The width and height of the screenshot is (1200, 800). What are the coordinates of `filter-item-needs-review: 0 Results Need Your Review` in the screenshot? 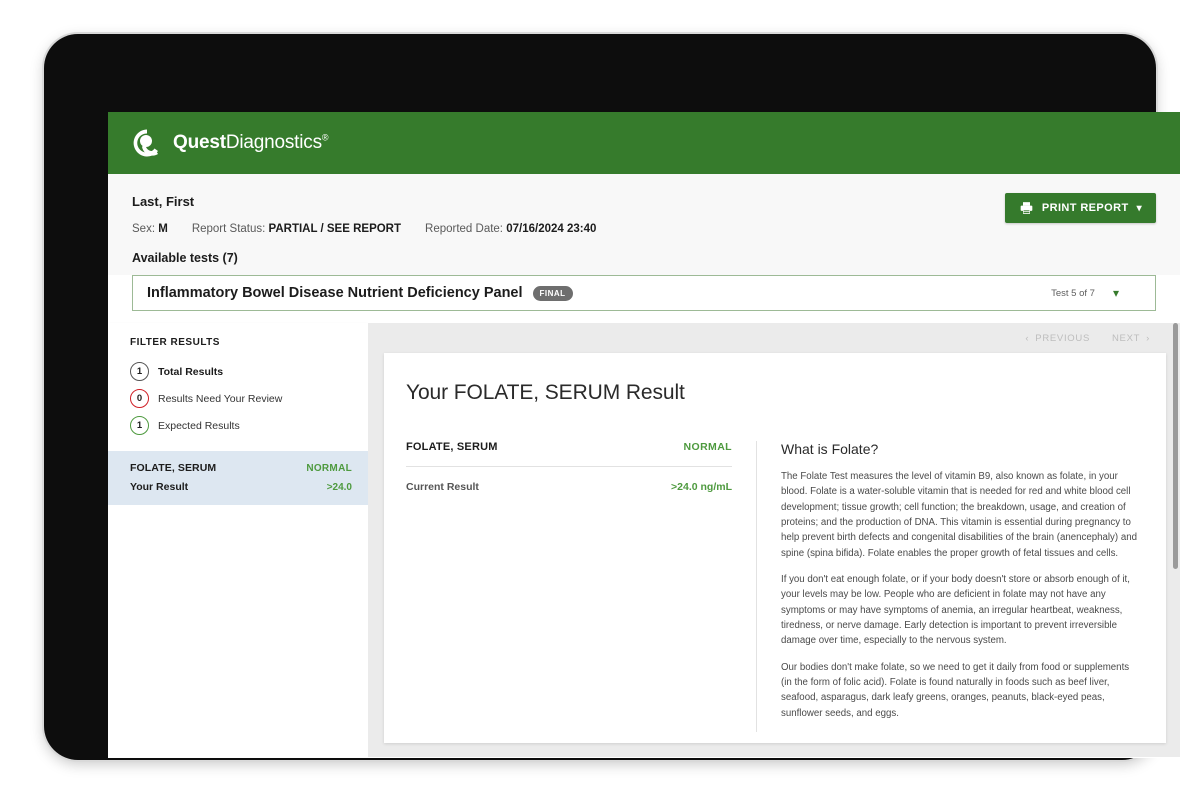 It's located at (238, 398).